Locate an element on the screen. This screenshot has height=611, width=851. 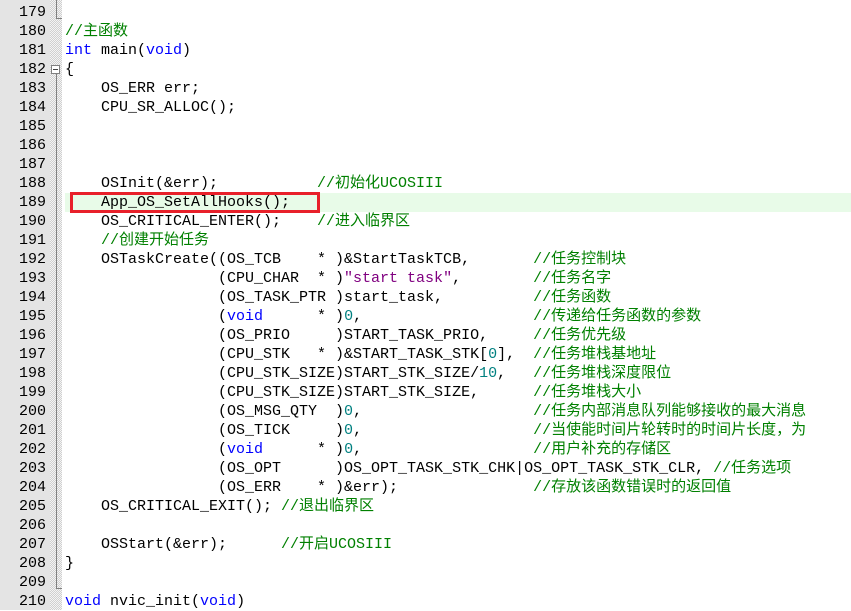
line-number: 200 is located at coordinates (32, 411).